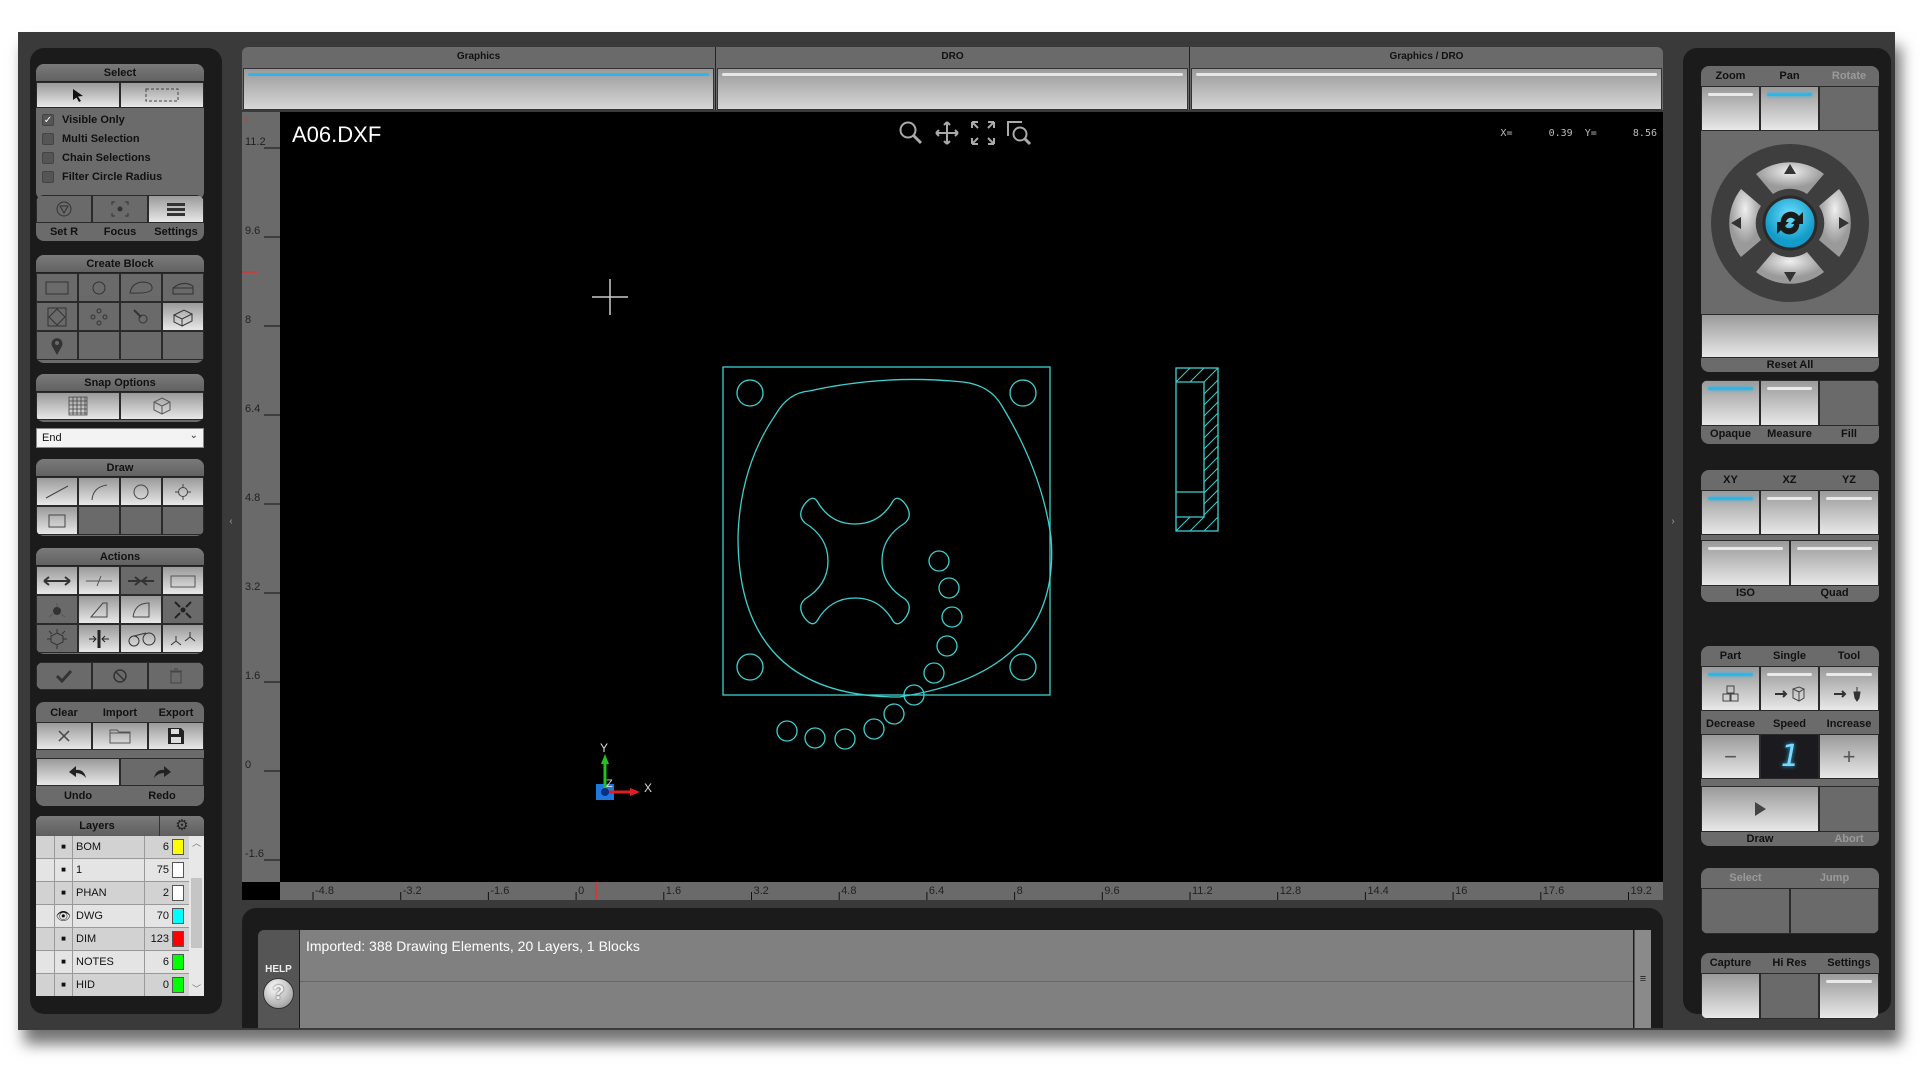 The image size is (1920, 1080). Describe the element at coordinates (1789, 403) in the screenshot. I see `measure-button` at that location.